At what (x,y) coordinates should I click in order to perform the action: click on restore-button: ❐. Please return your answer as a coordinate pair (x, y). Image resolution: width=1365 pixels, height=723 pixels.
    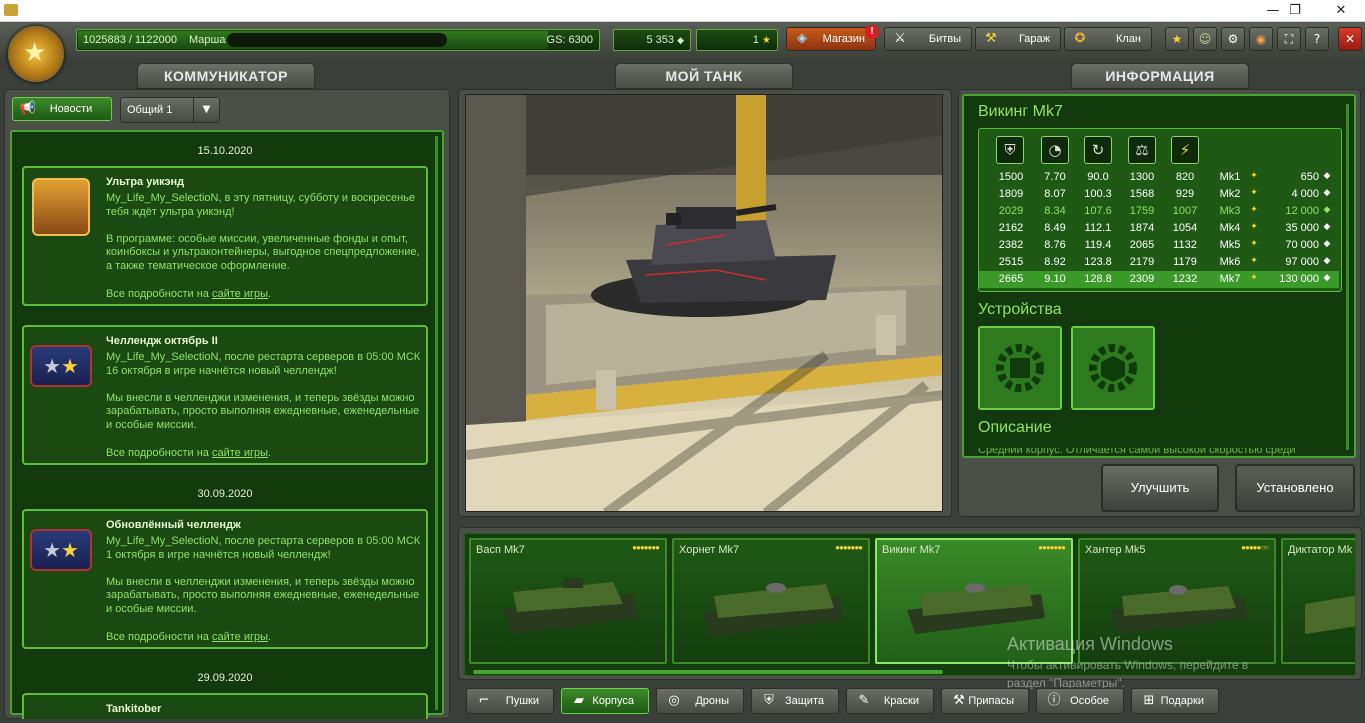
    Looking at the image, I should click on (1295, 11).